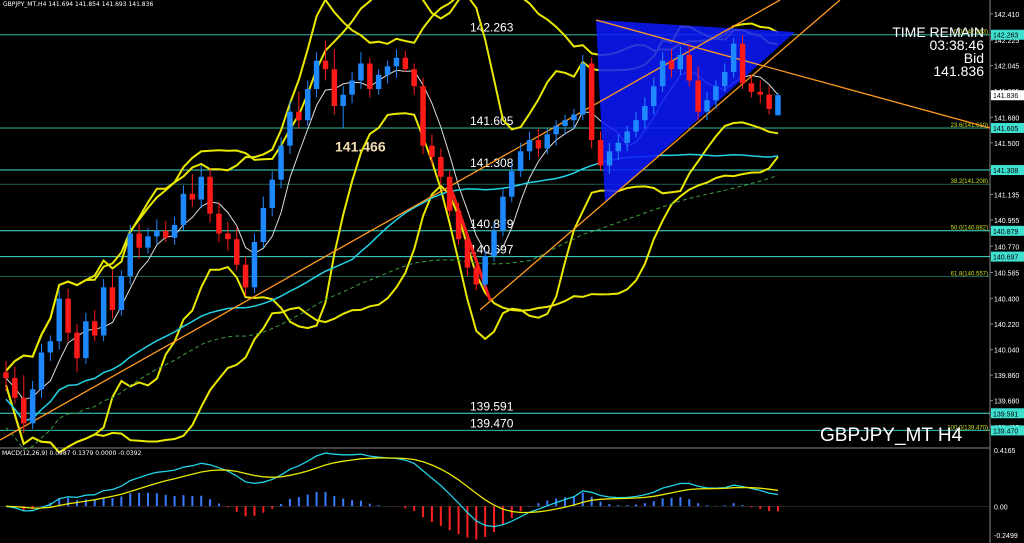 Image resolution: width=1024 pixels, height=543 pixels. What do you see at coordinates (1006, 273) in the screenshot?
I see `price-tick-label-10: 140.585` at bounding box center [1006, 273].